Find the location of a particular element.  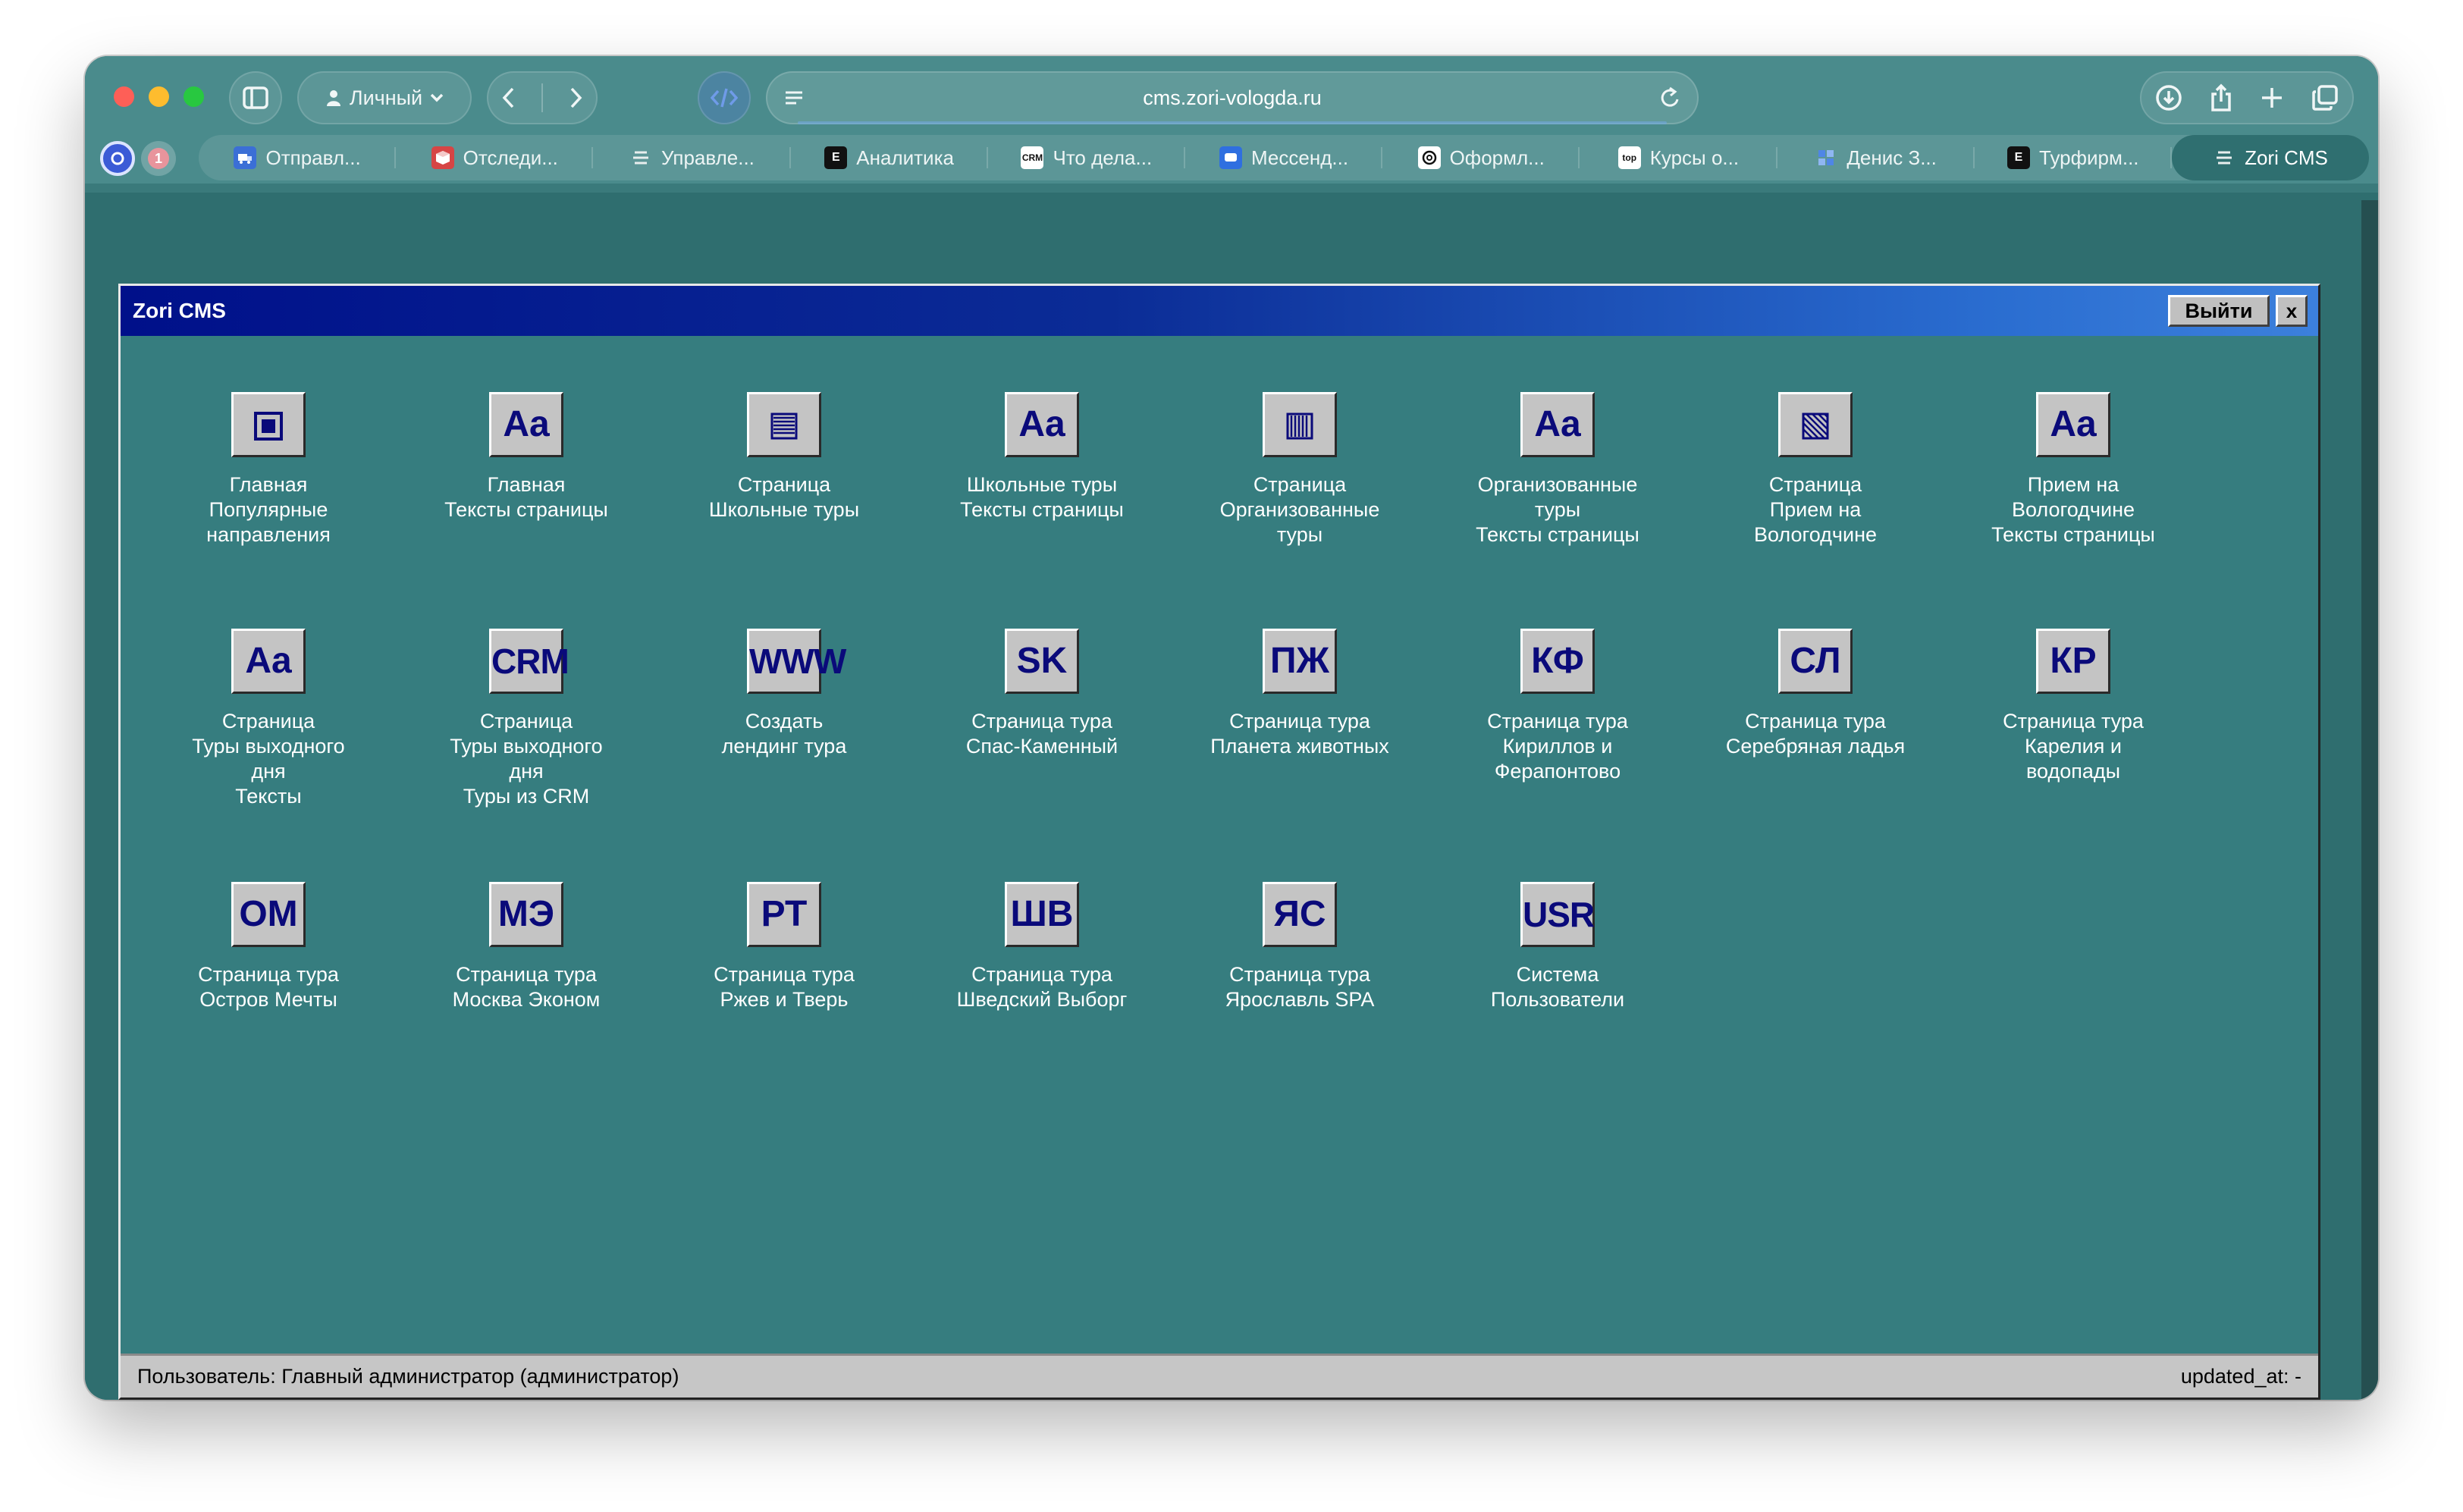

module-item: РТ Страница тура Ржев и Тверь is located at coordinates (784, 947).